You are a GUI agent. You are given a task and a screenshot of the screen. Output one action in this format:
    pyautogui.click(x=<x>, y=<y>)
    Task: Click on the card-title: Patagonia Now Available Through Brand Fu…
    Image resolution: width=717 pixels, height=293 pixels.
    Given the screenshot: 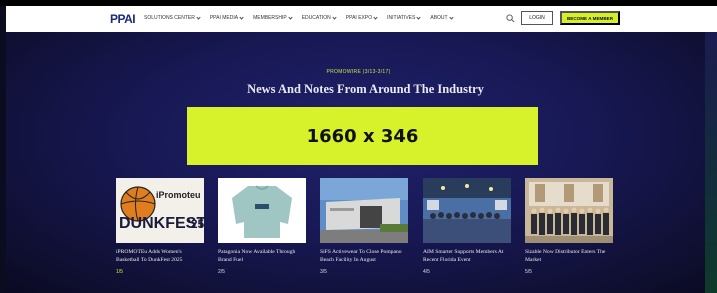 What is the action you would take?
    pyautogui.click(x=263, y=257)
    